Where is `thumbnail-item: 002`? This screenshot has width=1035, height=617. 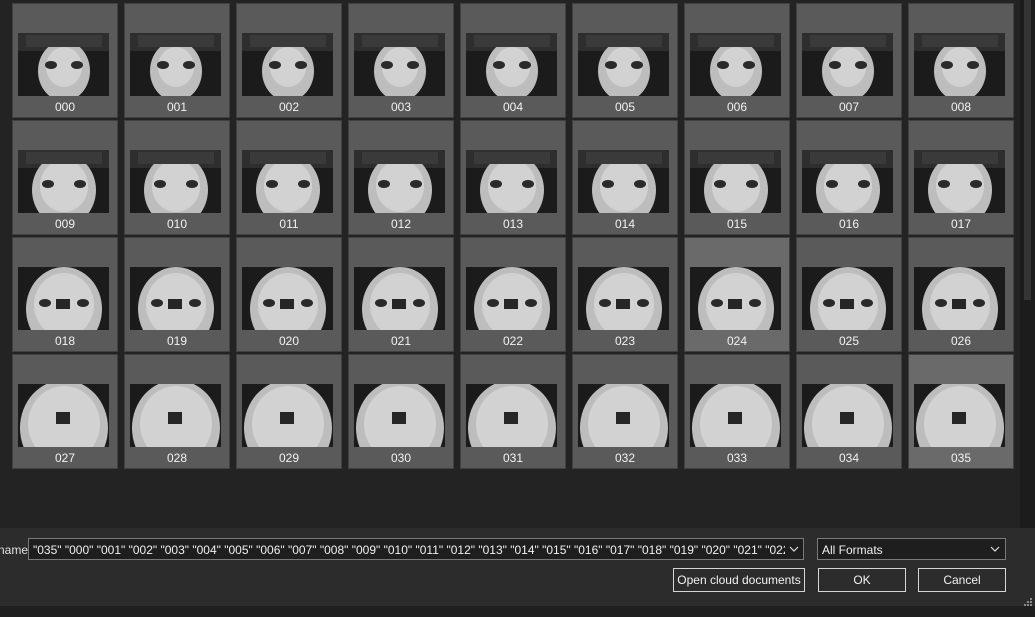
thumbnail-item: 002 is located at coordinates (289, 60).